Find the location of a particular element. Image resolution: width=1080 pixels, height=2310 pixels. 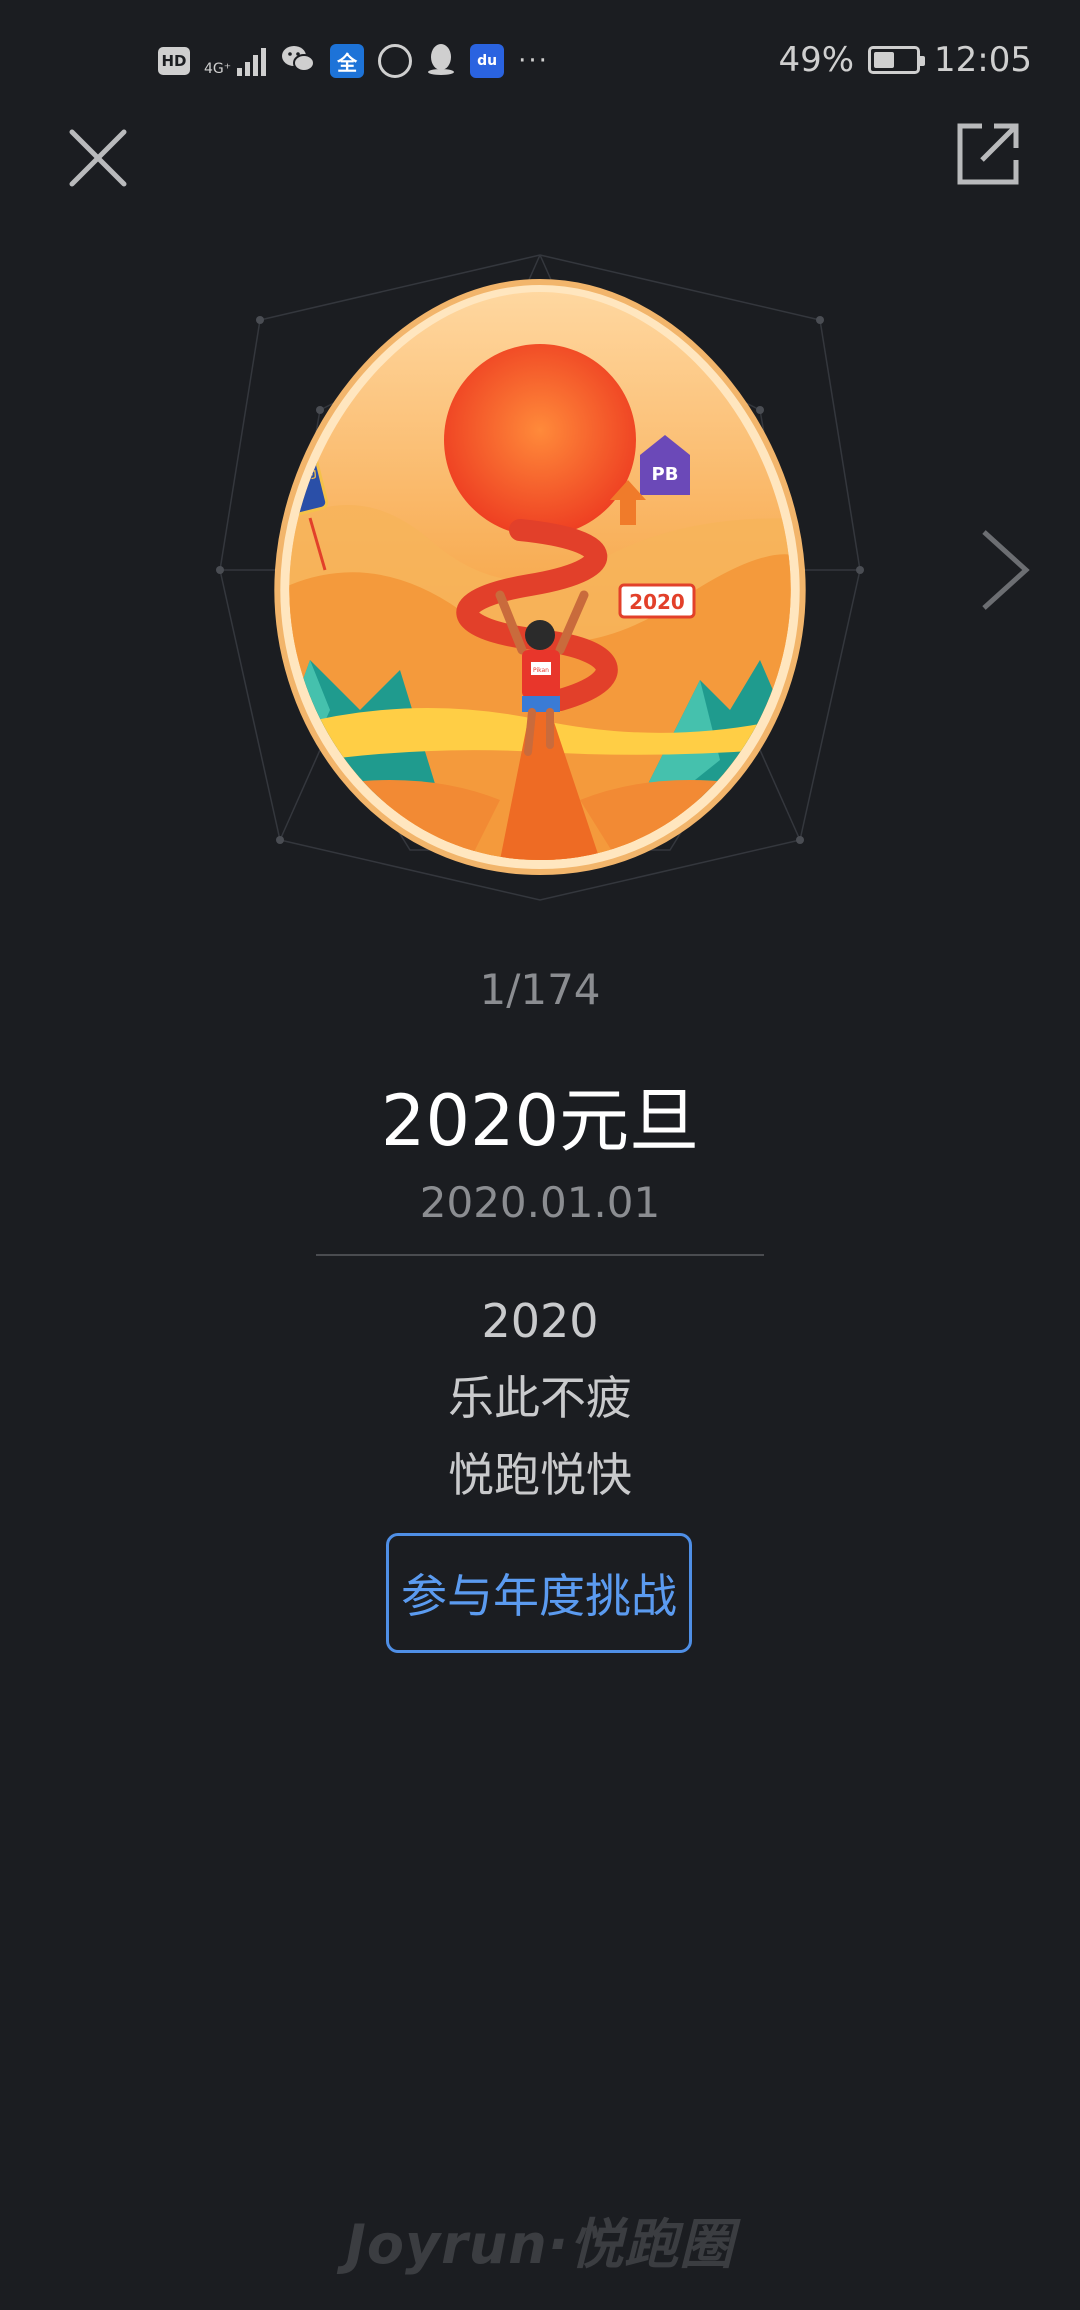

battery-percent: 49% is located at coordinates (816, 60).